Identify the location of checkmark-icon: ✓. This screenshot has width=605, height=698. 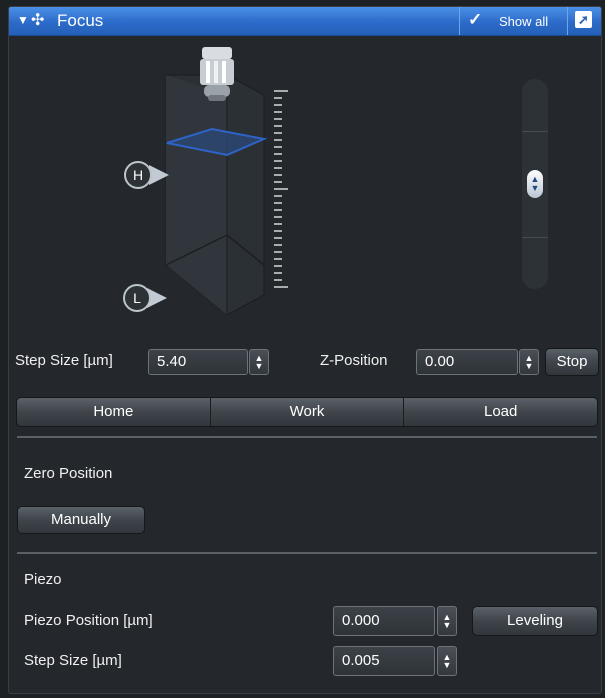
(475, 20).